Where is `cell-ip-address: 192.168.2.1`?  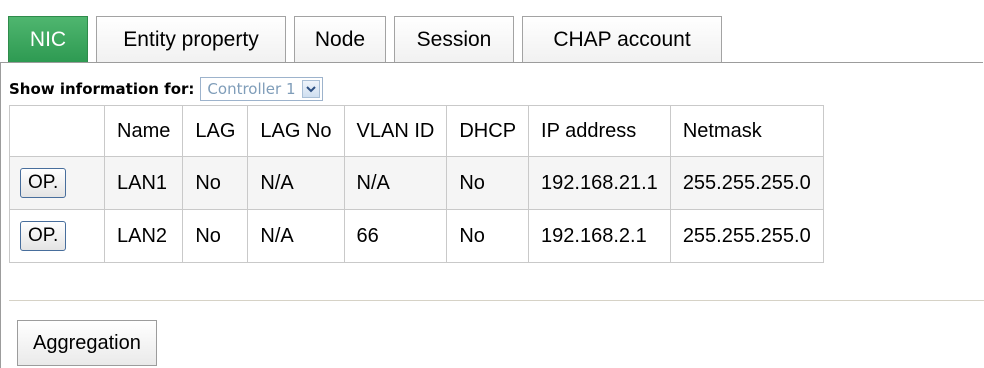 cell-ip-address: 192.168.2.1 is located at coordinates (599, 236).